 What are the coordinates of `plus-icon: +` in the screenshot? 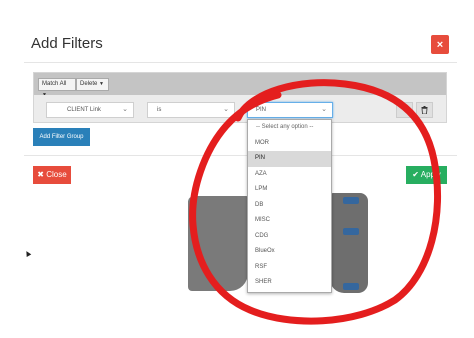 It's located at (404, 109).